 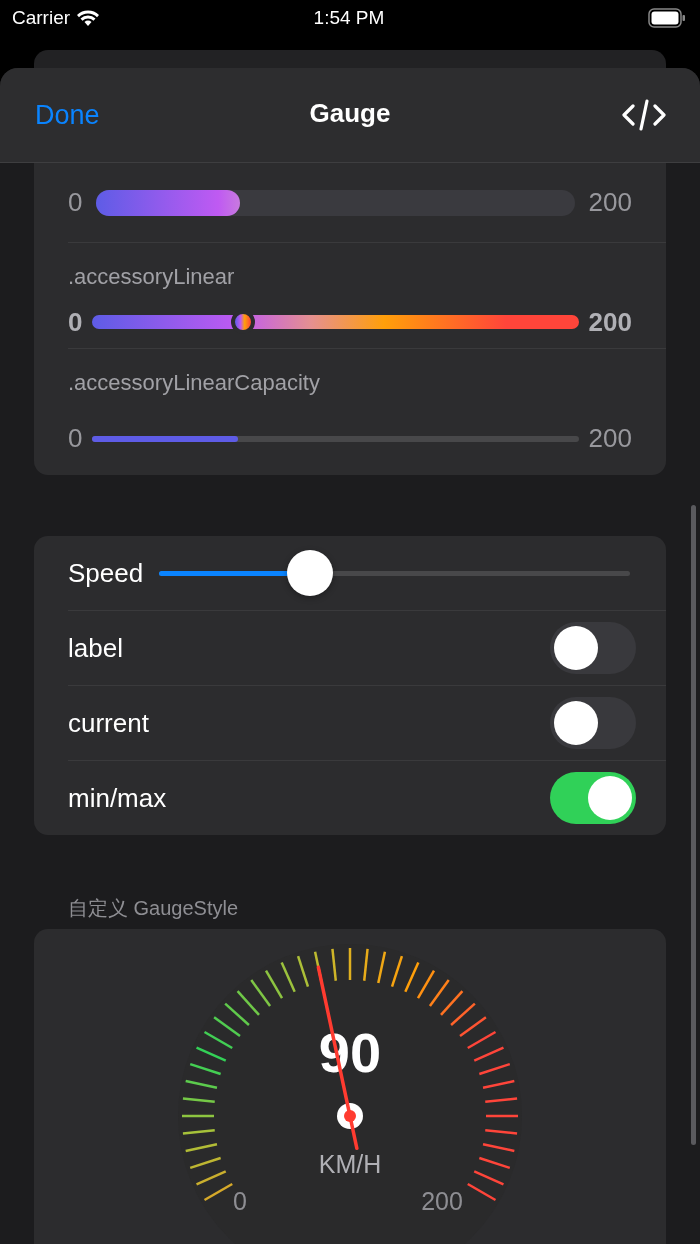 What do you see at coordinates (88, 18) in the screenshot?
I see `wifi-icon` at bounding box center [88, 18].